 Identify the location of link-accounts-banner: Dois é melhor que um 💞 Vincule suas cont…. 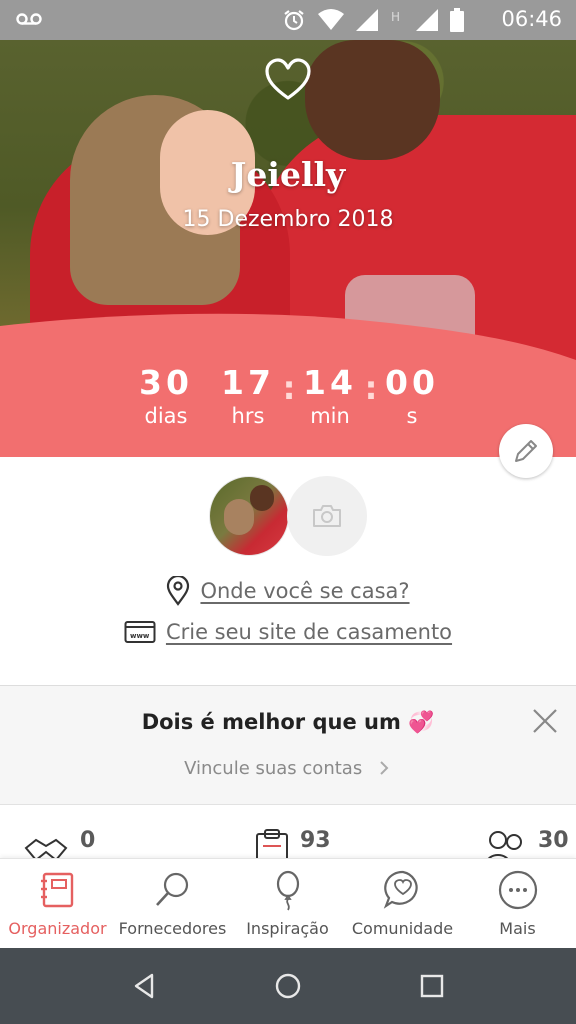
(288, 745).